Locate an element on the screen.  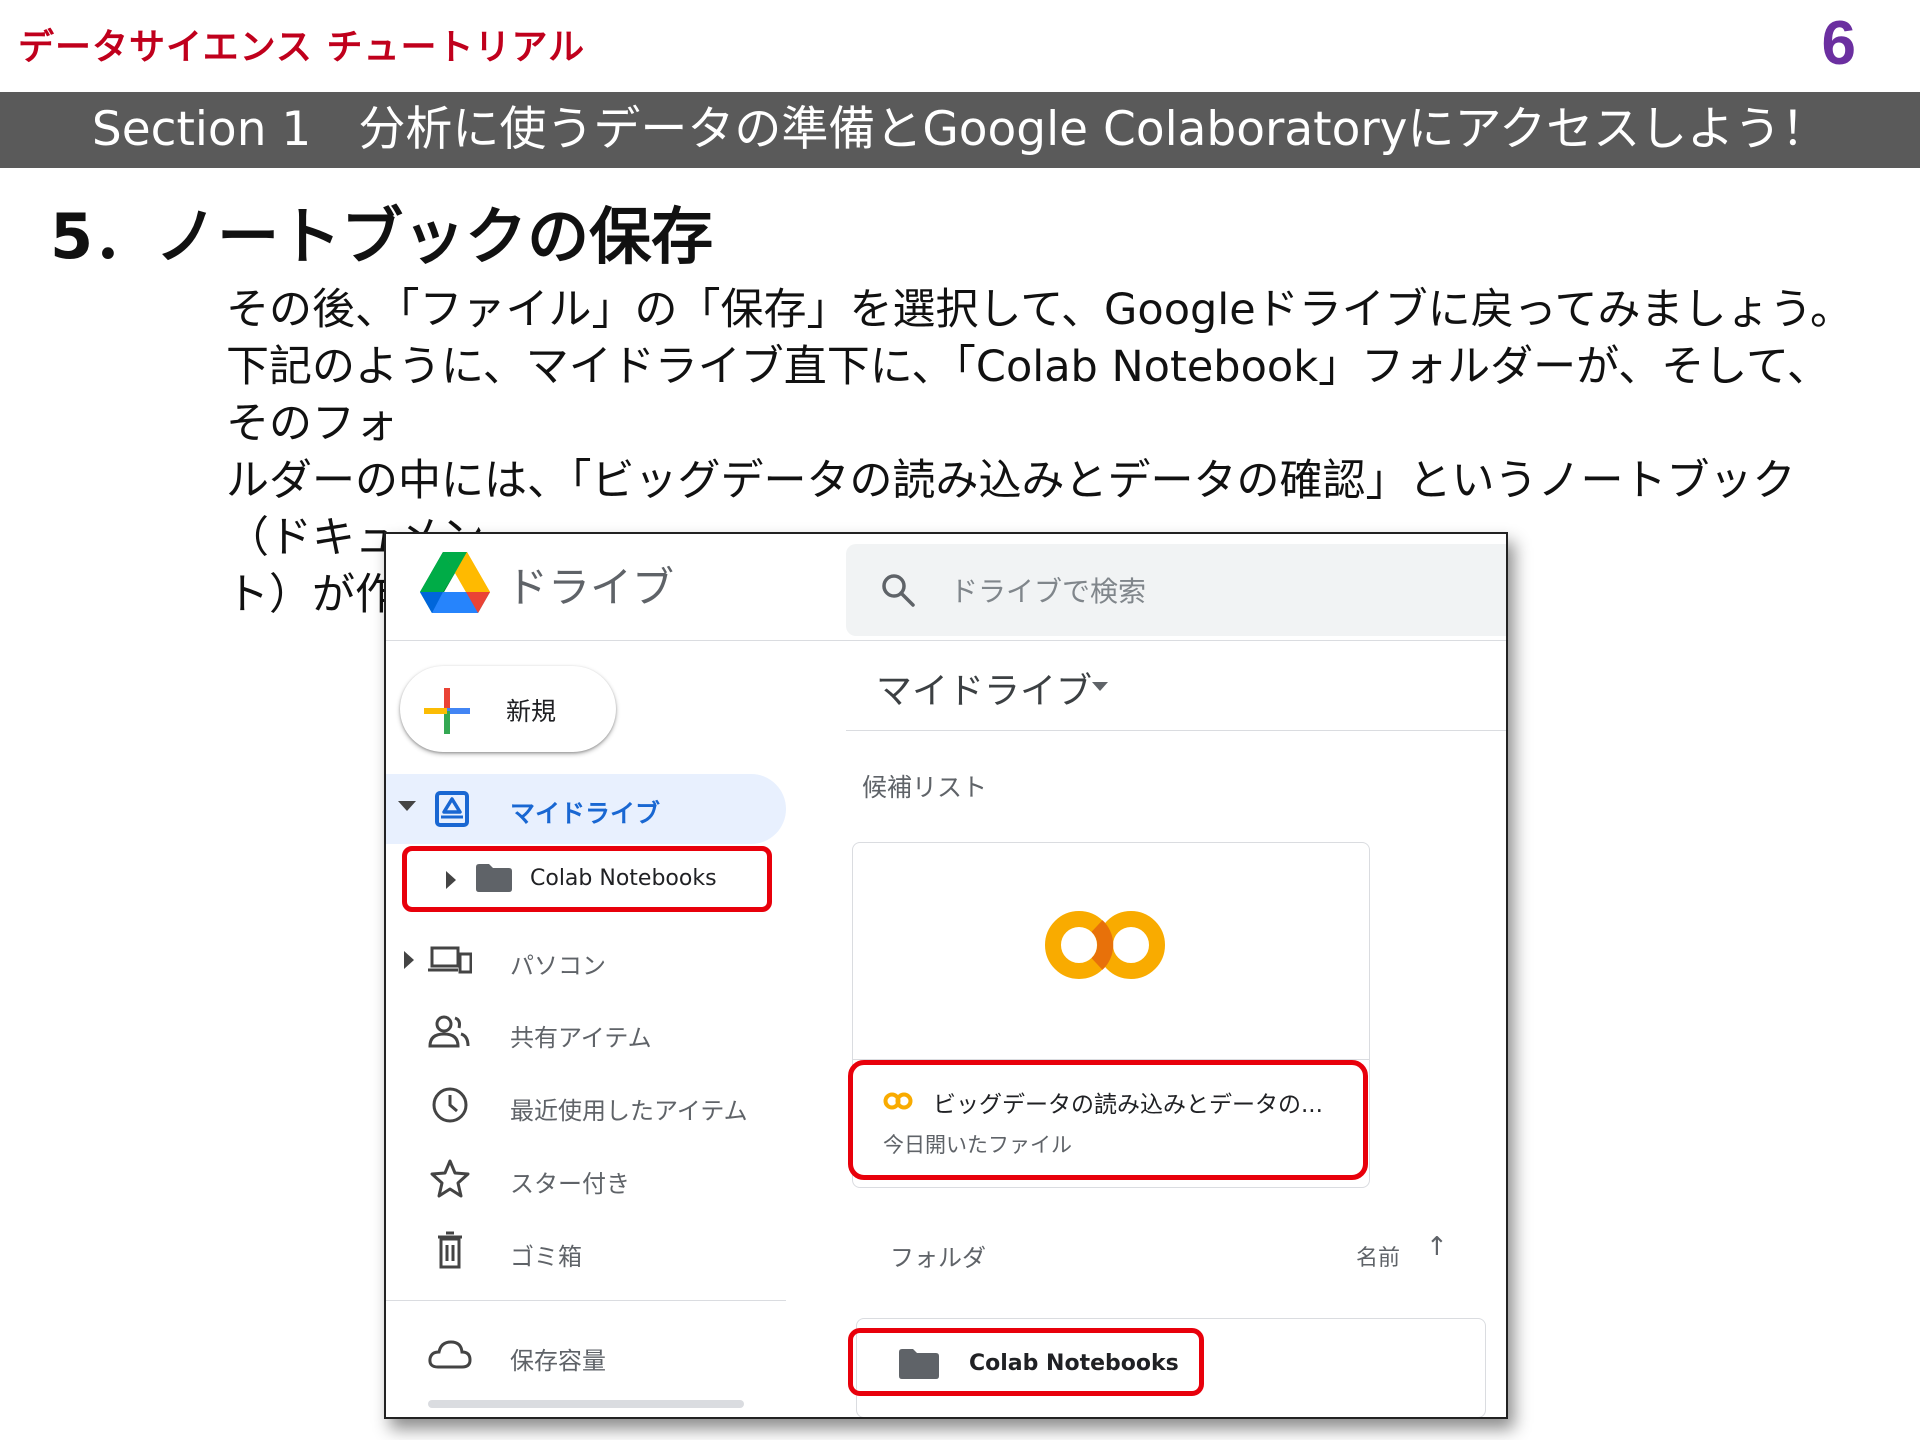
plus-icon is located at coordinates (447, 711).